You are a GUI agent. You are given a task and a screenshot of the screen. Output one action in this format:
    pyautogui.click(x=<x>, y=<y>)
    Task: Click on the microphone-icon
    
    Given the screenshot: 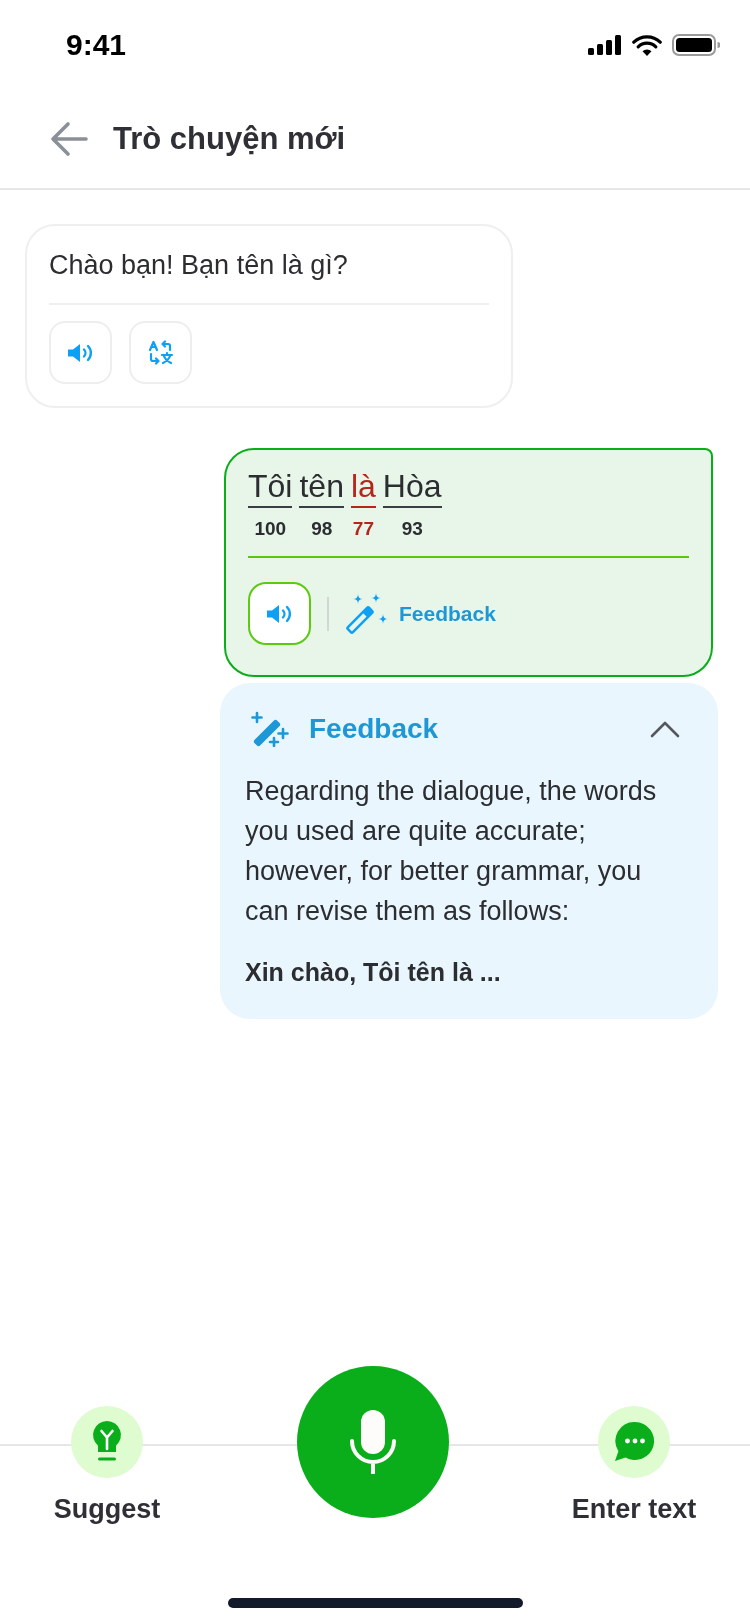 What is the action you would take?
    pyautogui.click(x=373, y=1442)
    